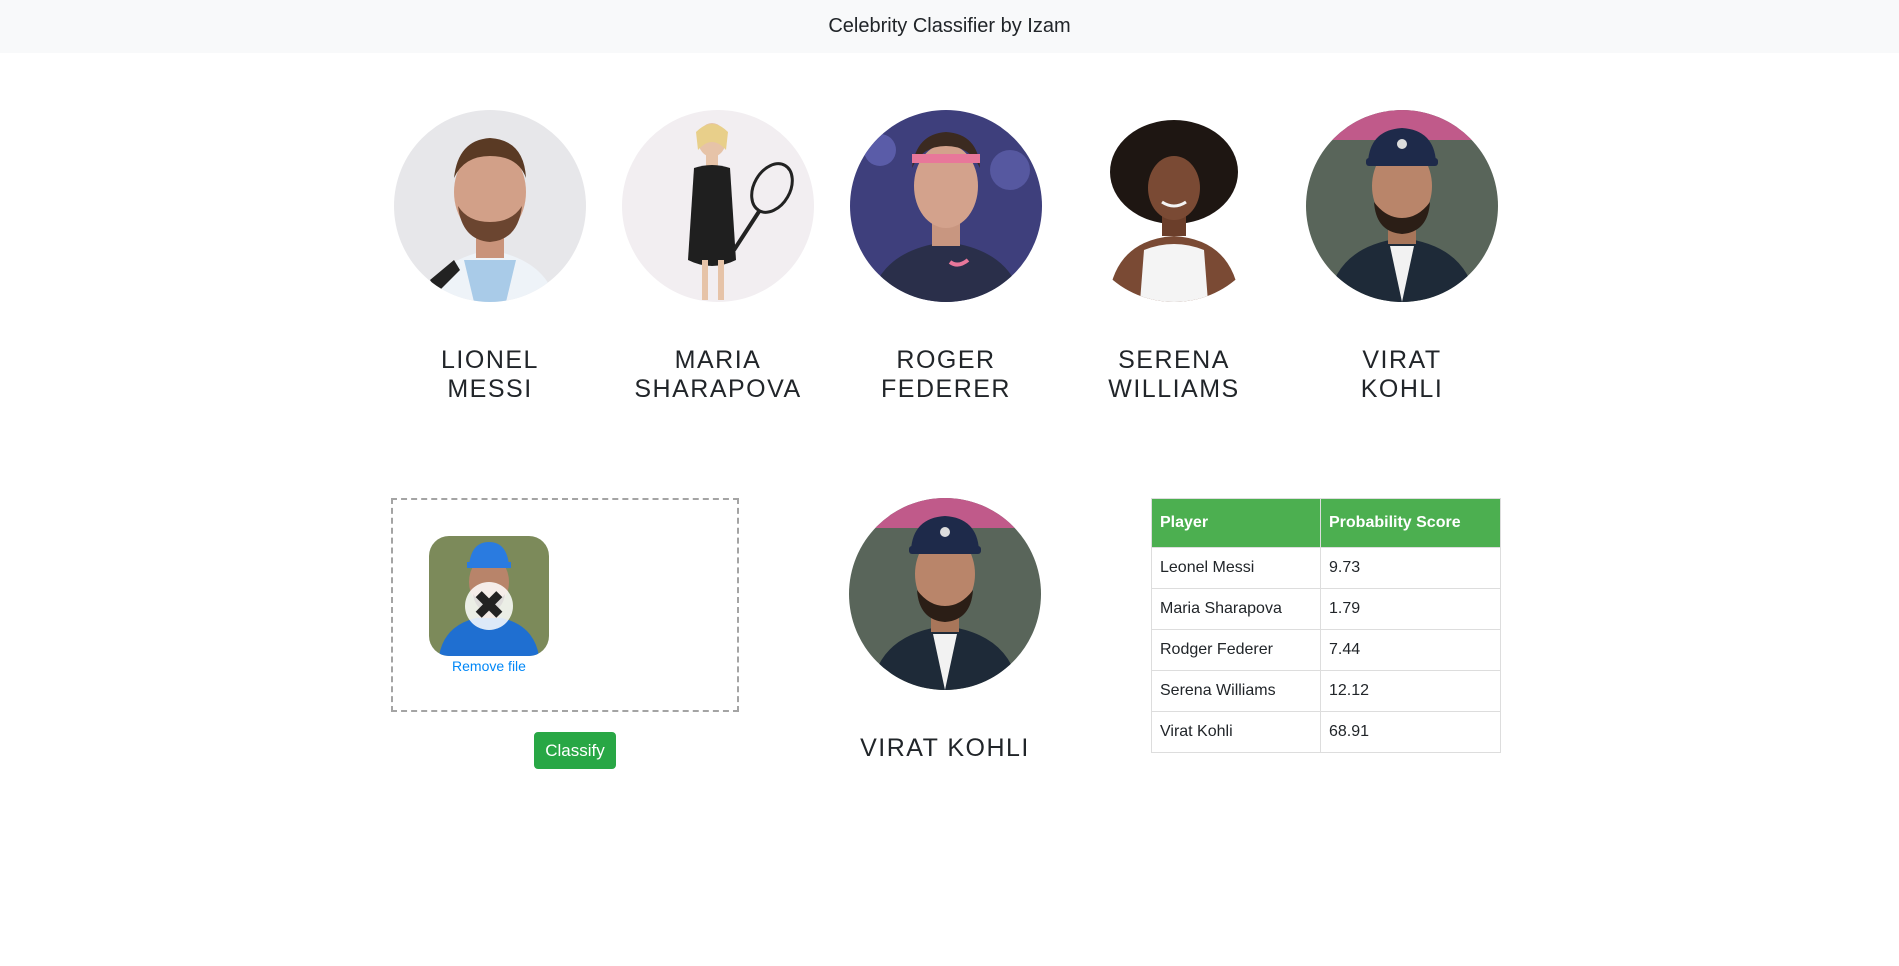  What do you see at coordinates (1174, 374) in the screenshot?
I see `celebrity-name: SERENA WILLIAMS` at bounding box center [1174, 374].